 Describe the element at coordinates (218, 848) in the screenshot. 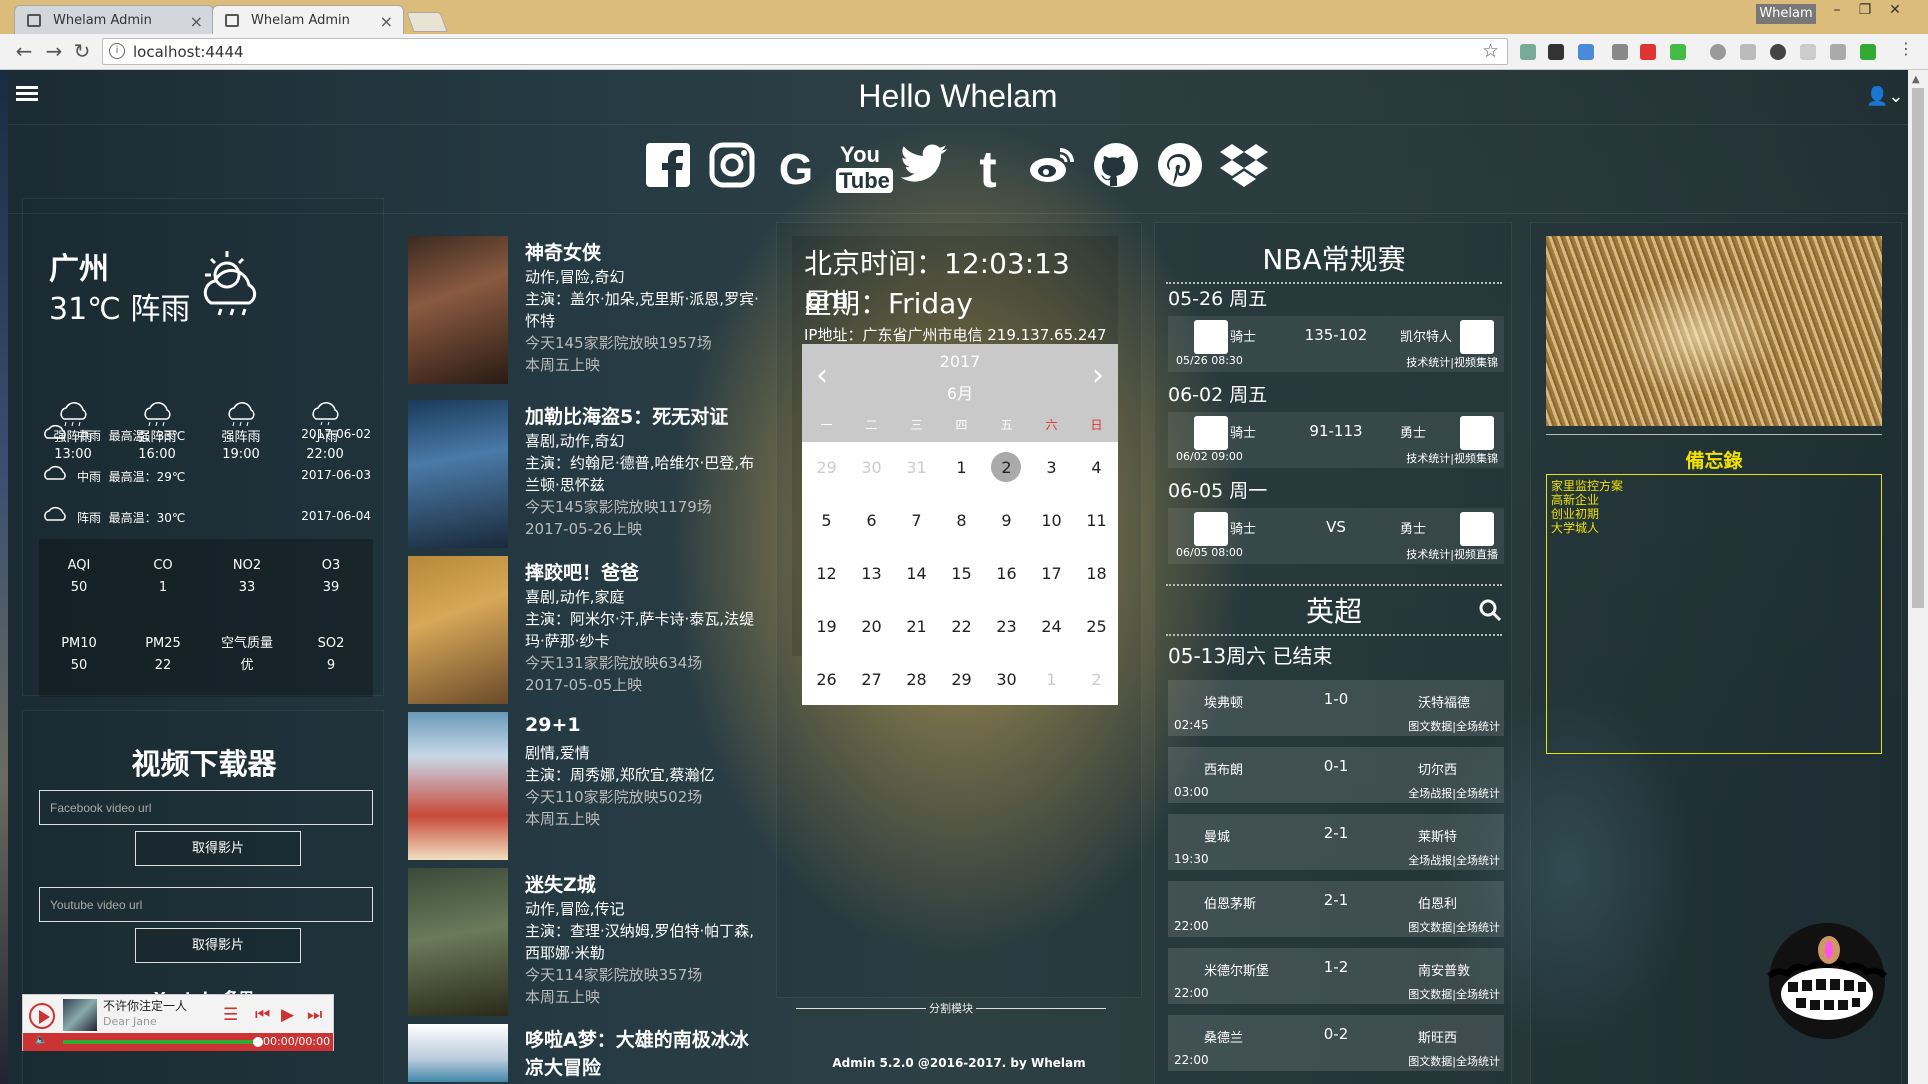

I see `fetch-facebook-button: 取得影片` at that location.